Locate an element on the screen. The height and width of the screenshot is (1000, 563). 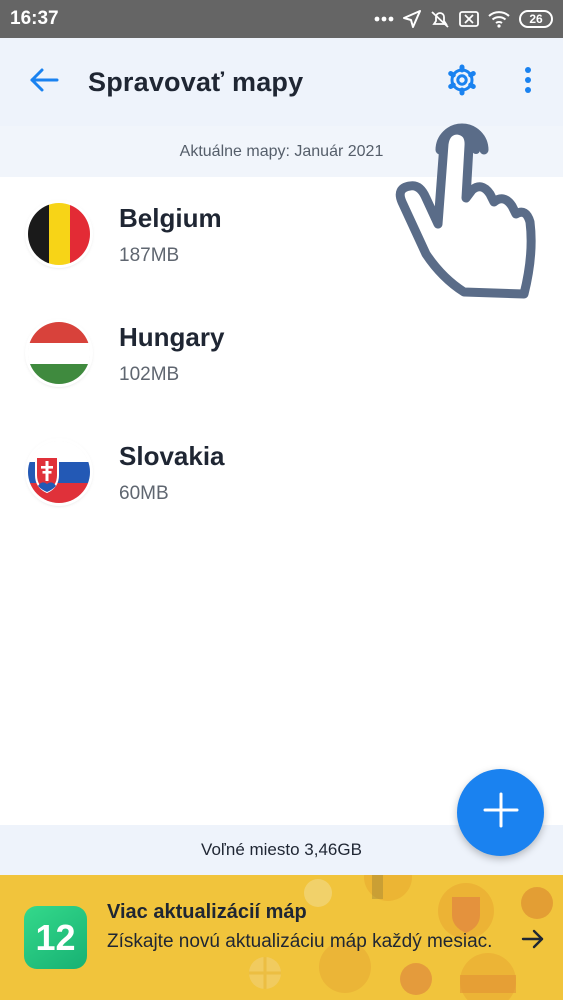
battery-indicator: 26 is located at coordinates (536, 19).